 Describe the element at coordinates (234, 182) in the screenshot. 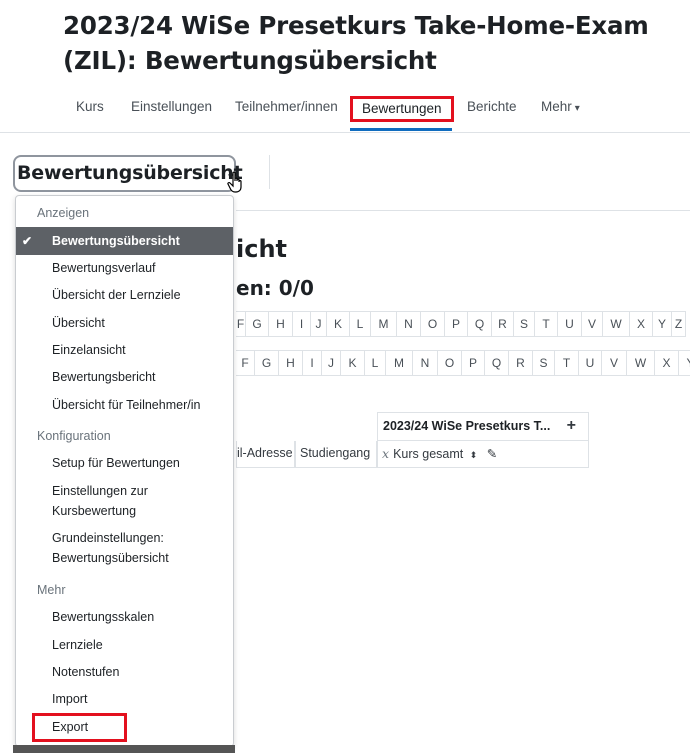

I see `hand-cursor-icon` at that location.